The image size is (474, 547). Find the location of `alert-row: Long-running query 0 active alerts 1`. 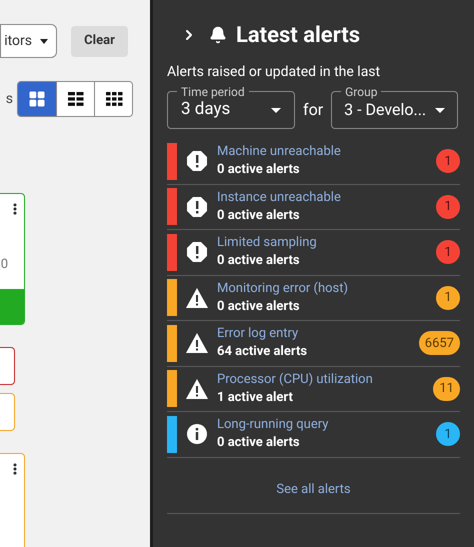

alert-row: Long-running query 0 active alerts 1 is located at coordinates (313, 435).